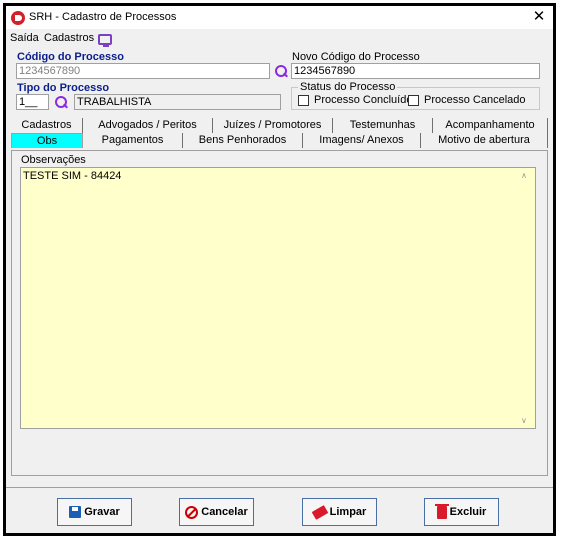 The width and height of the screenshot is (561, 543). I want to click on tab-juizes-promotores: Juízes / Promotores, so click(273, 125).